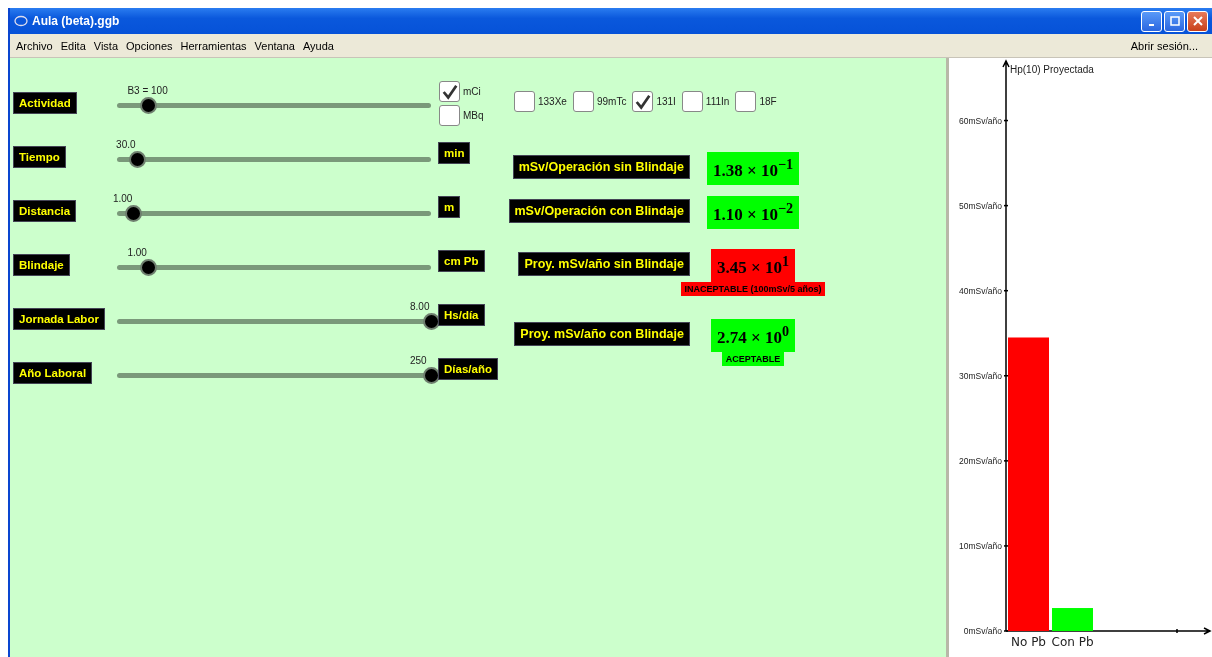  Describe the element at coordinates (21, 21) in the screenshot. I see `app-icon` at that location.